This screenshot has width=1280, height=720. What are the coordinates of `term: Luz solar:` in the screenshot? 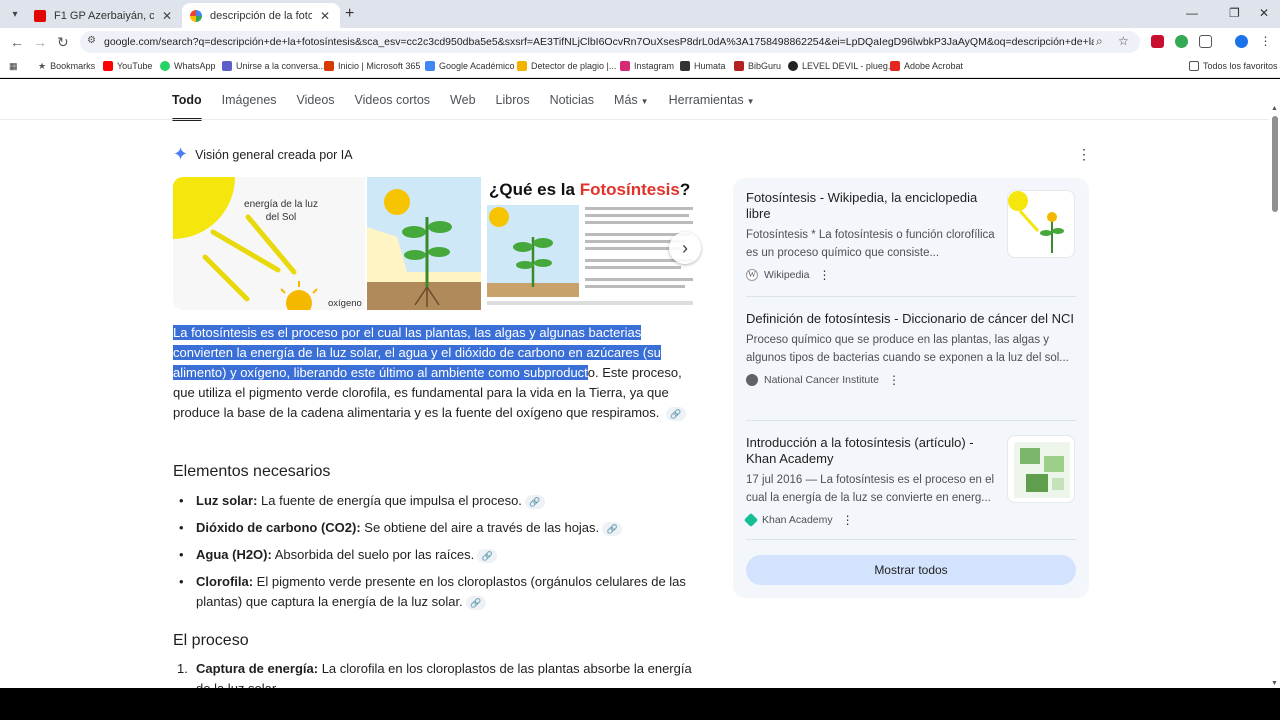 It's located at (227, 500).